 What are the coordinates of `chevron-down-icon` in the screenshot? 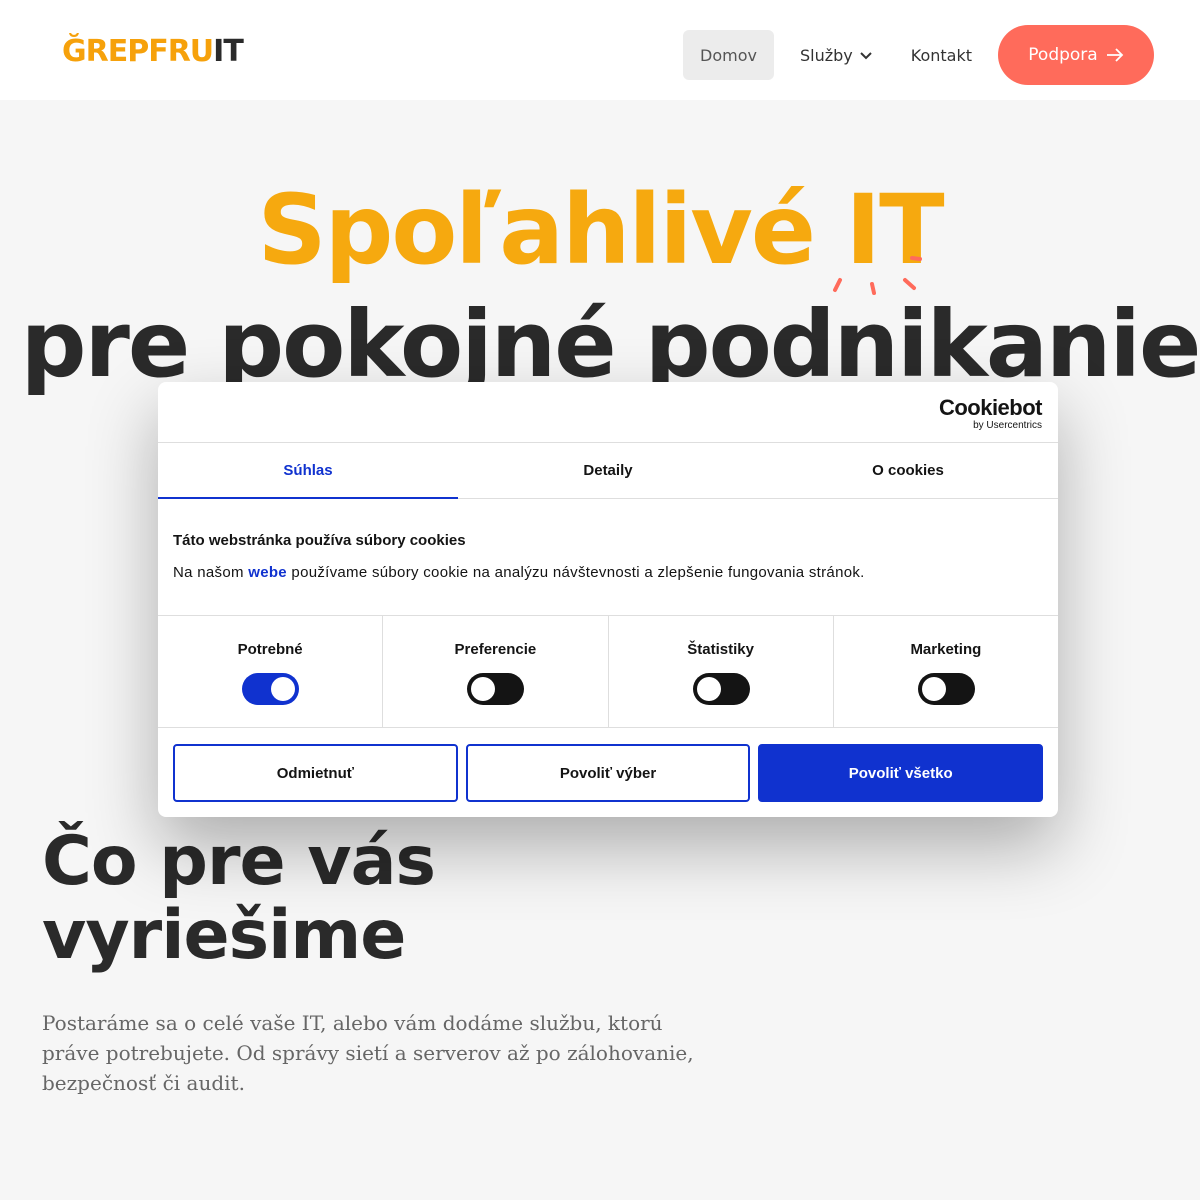 It's located at (866, 56).